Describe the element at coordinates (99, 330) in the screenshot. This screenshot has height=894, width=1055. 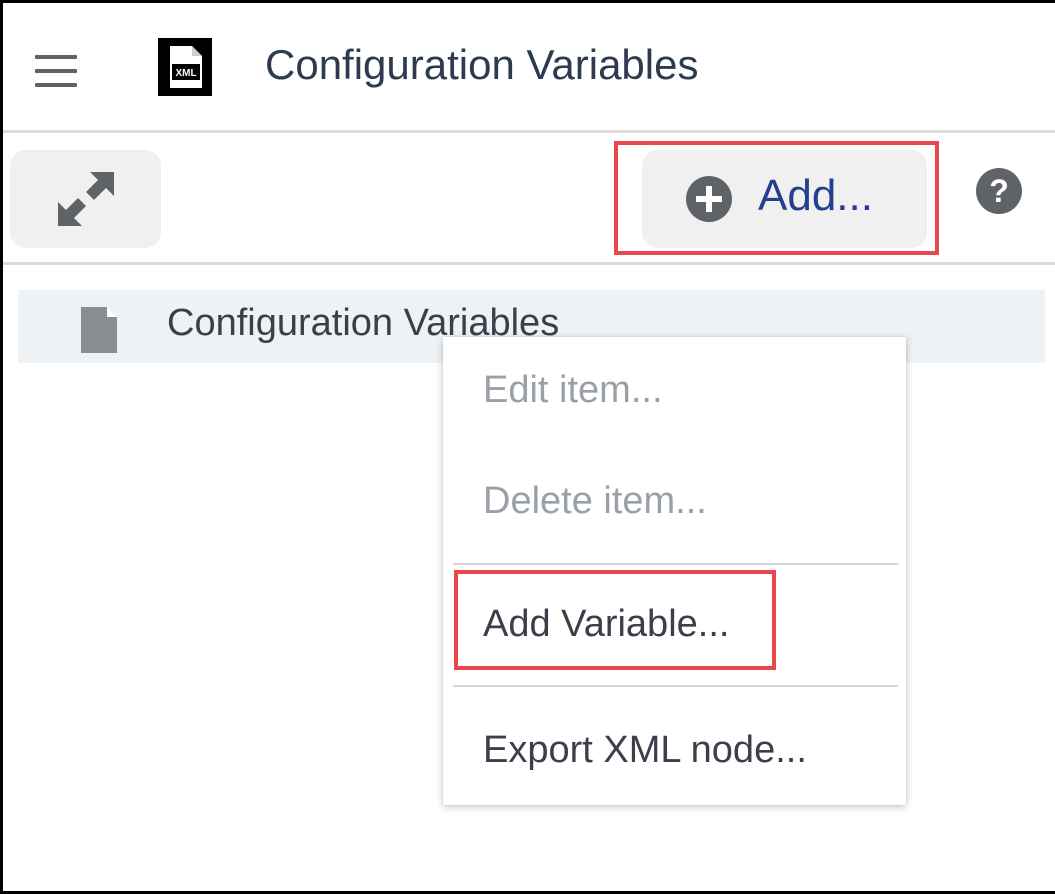
I see `file-icon` at that location.